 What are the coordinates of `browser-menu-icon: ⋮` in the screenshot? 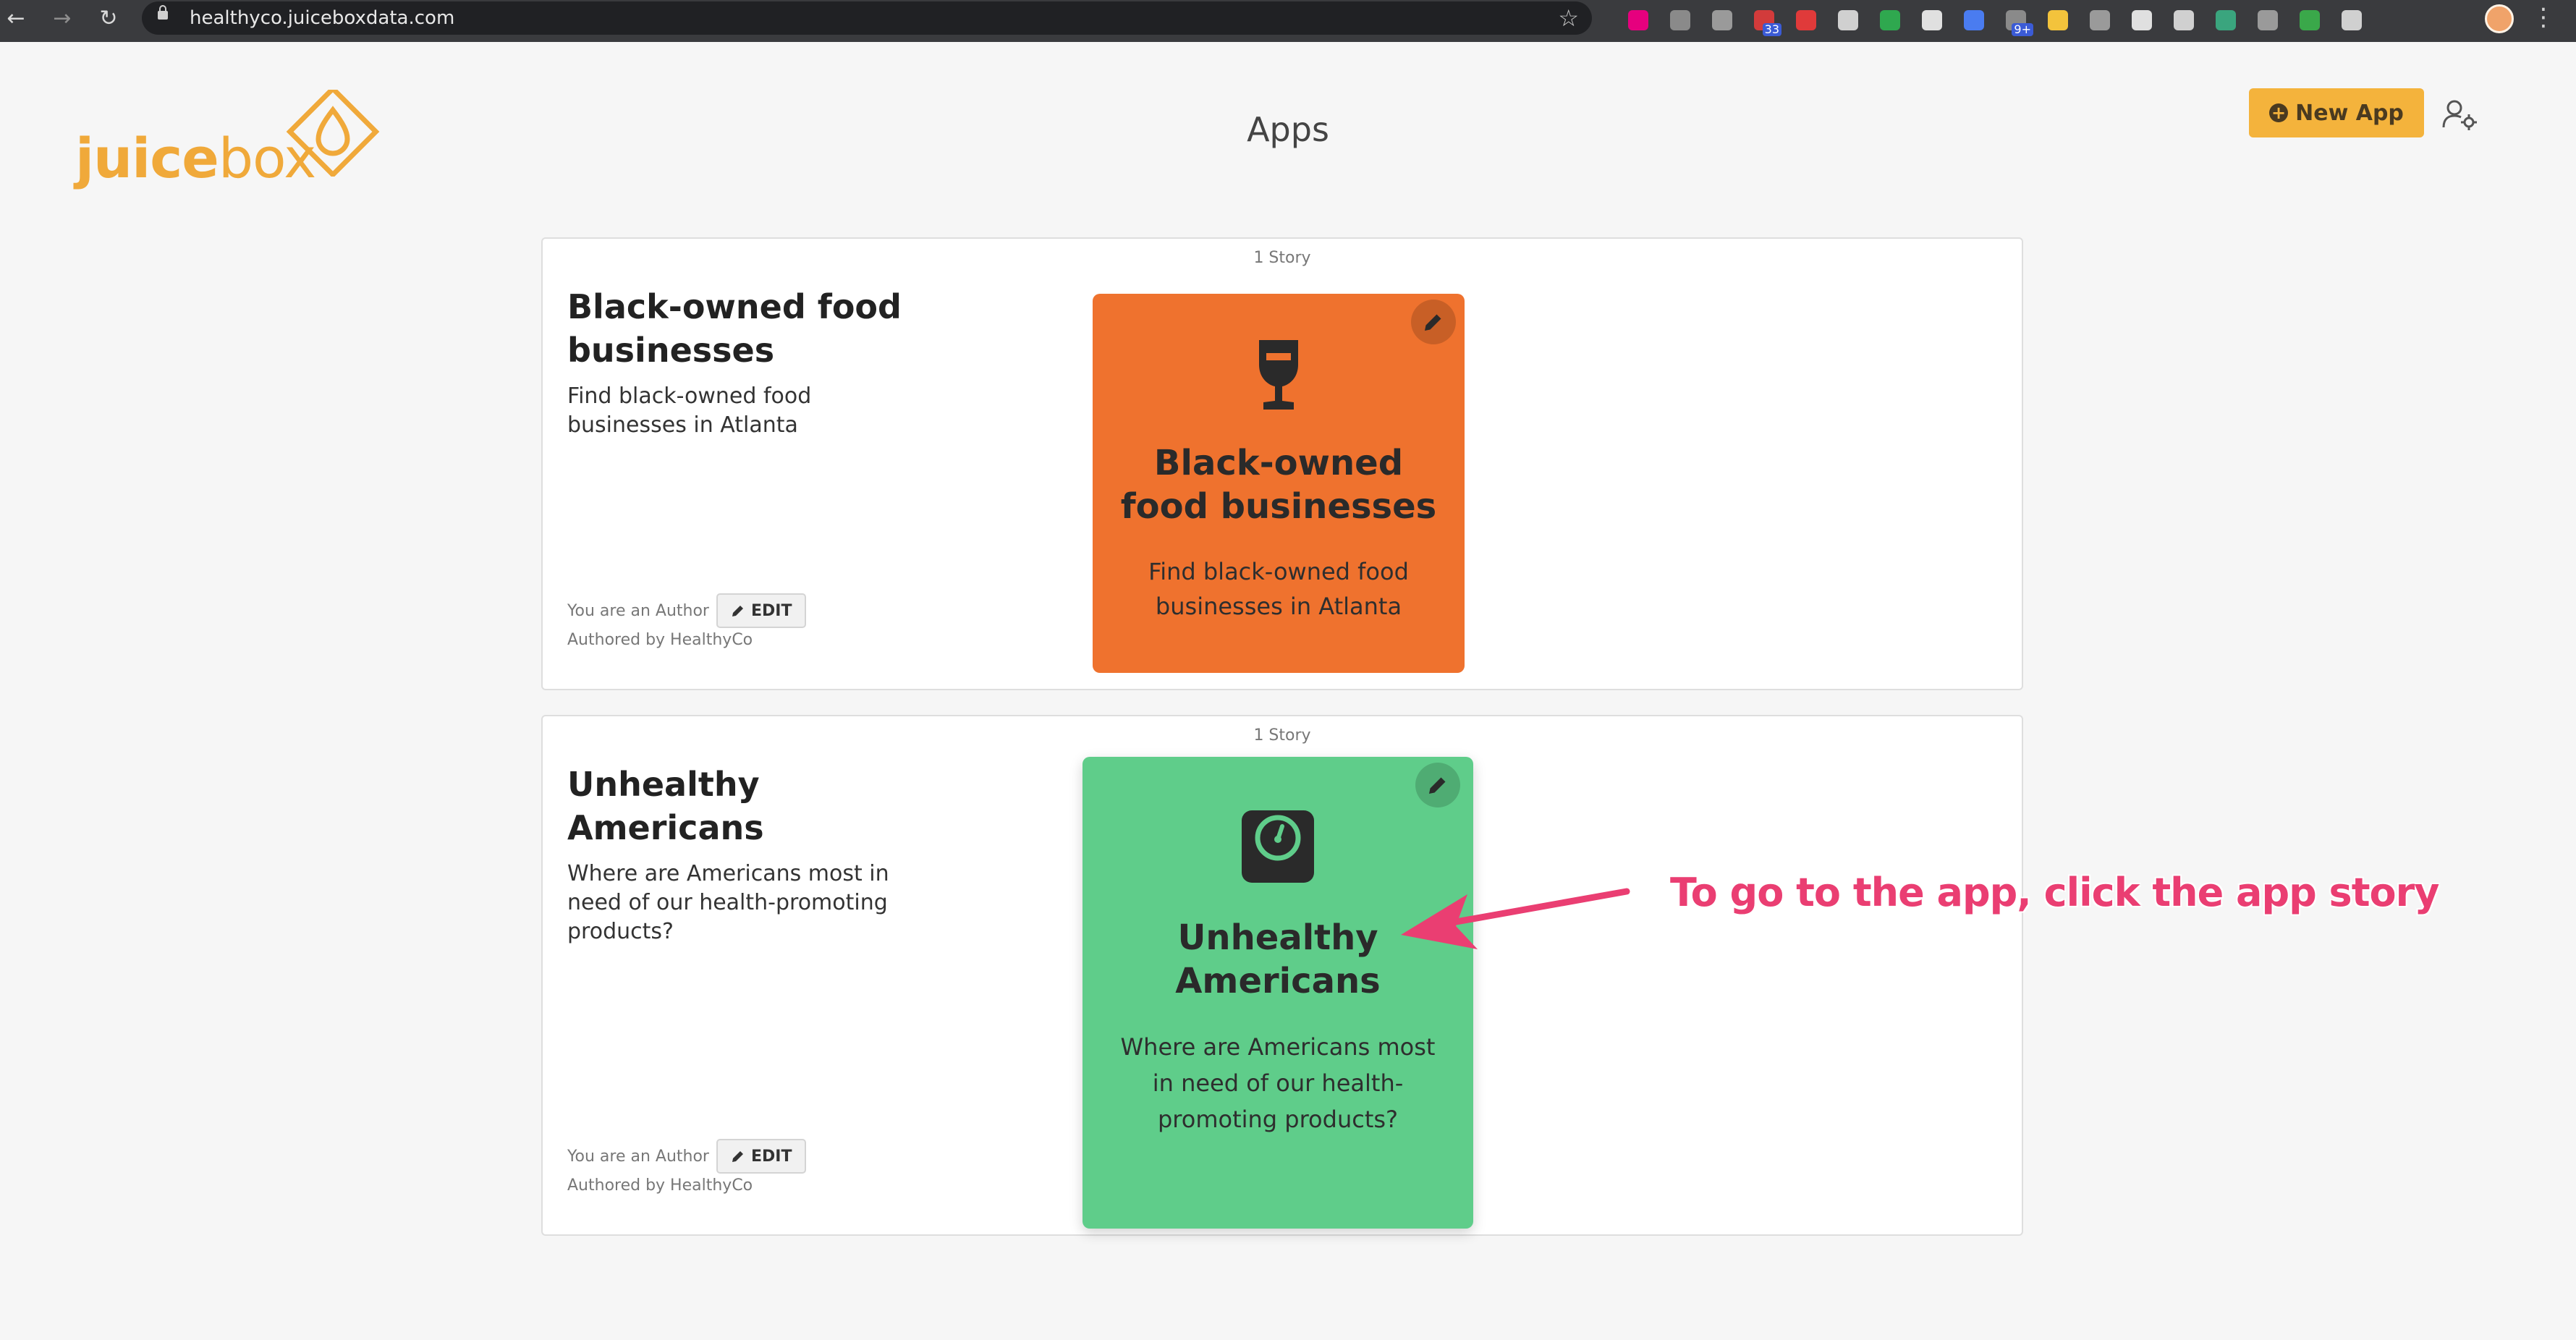 It's located at (2543, 17).